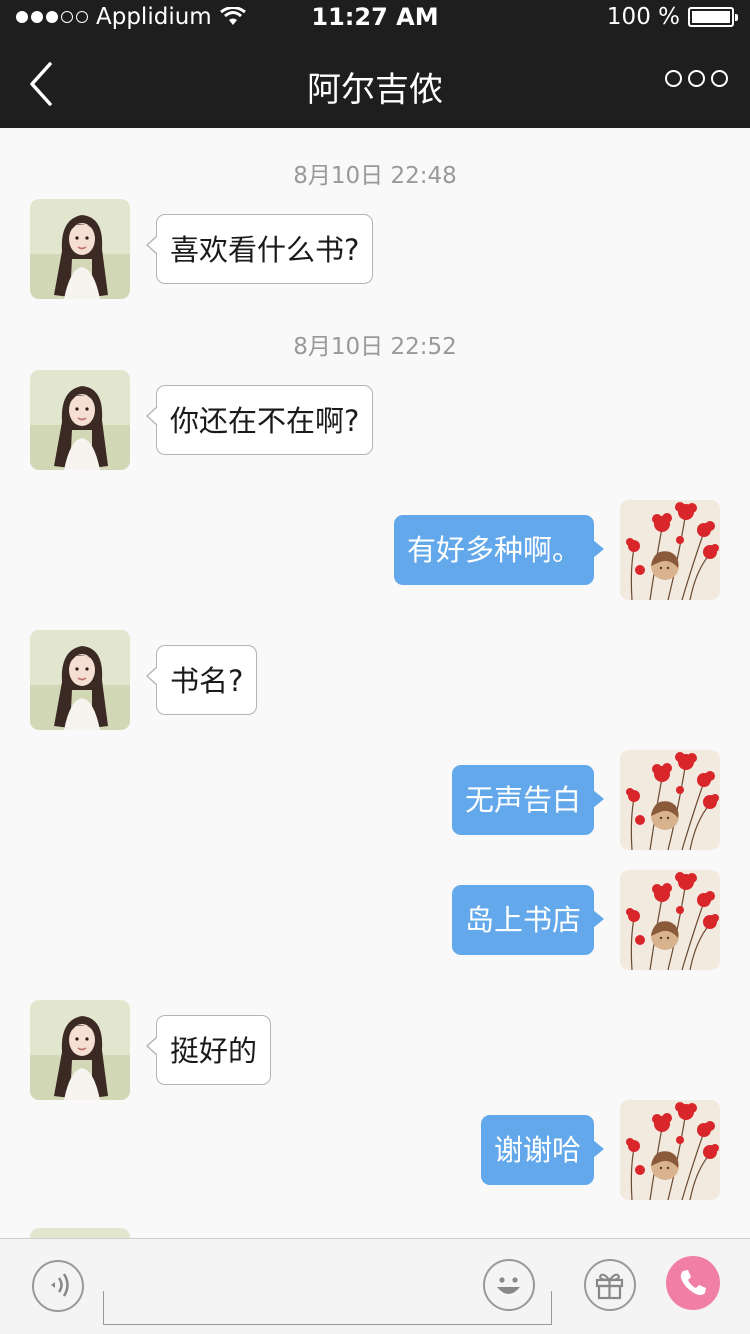 The height and width of the screenshot is (1334, 750). I want to click on gift-button, so click(610, 1285).